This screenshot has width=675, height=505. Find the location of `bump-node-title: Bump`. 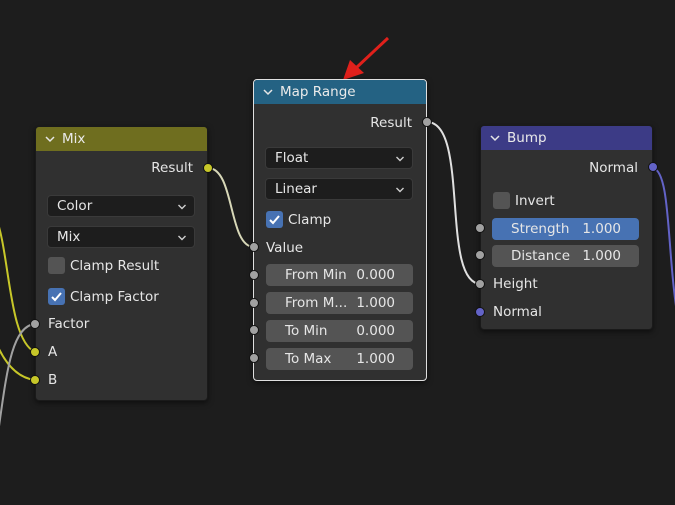

bump-node-title: Bump is located at coordinates (527, 138).